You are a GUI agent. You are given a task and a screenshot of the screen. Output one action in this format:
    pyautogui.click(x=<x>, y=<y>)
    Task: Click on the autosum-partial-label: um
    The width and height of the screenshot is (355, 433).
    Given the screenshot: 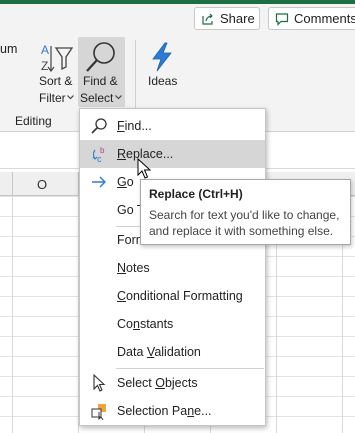 What is the action you would take?
    pyautogui.click(x=8, y=49)
    